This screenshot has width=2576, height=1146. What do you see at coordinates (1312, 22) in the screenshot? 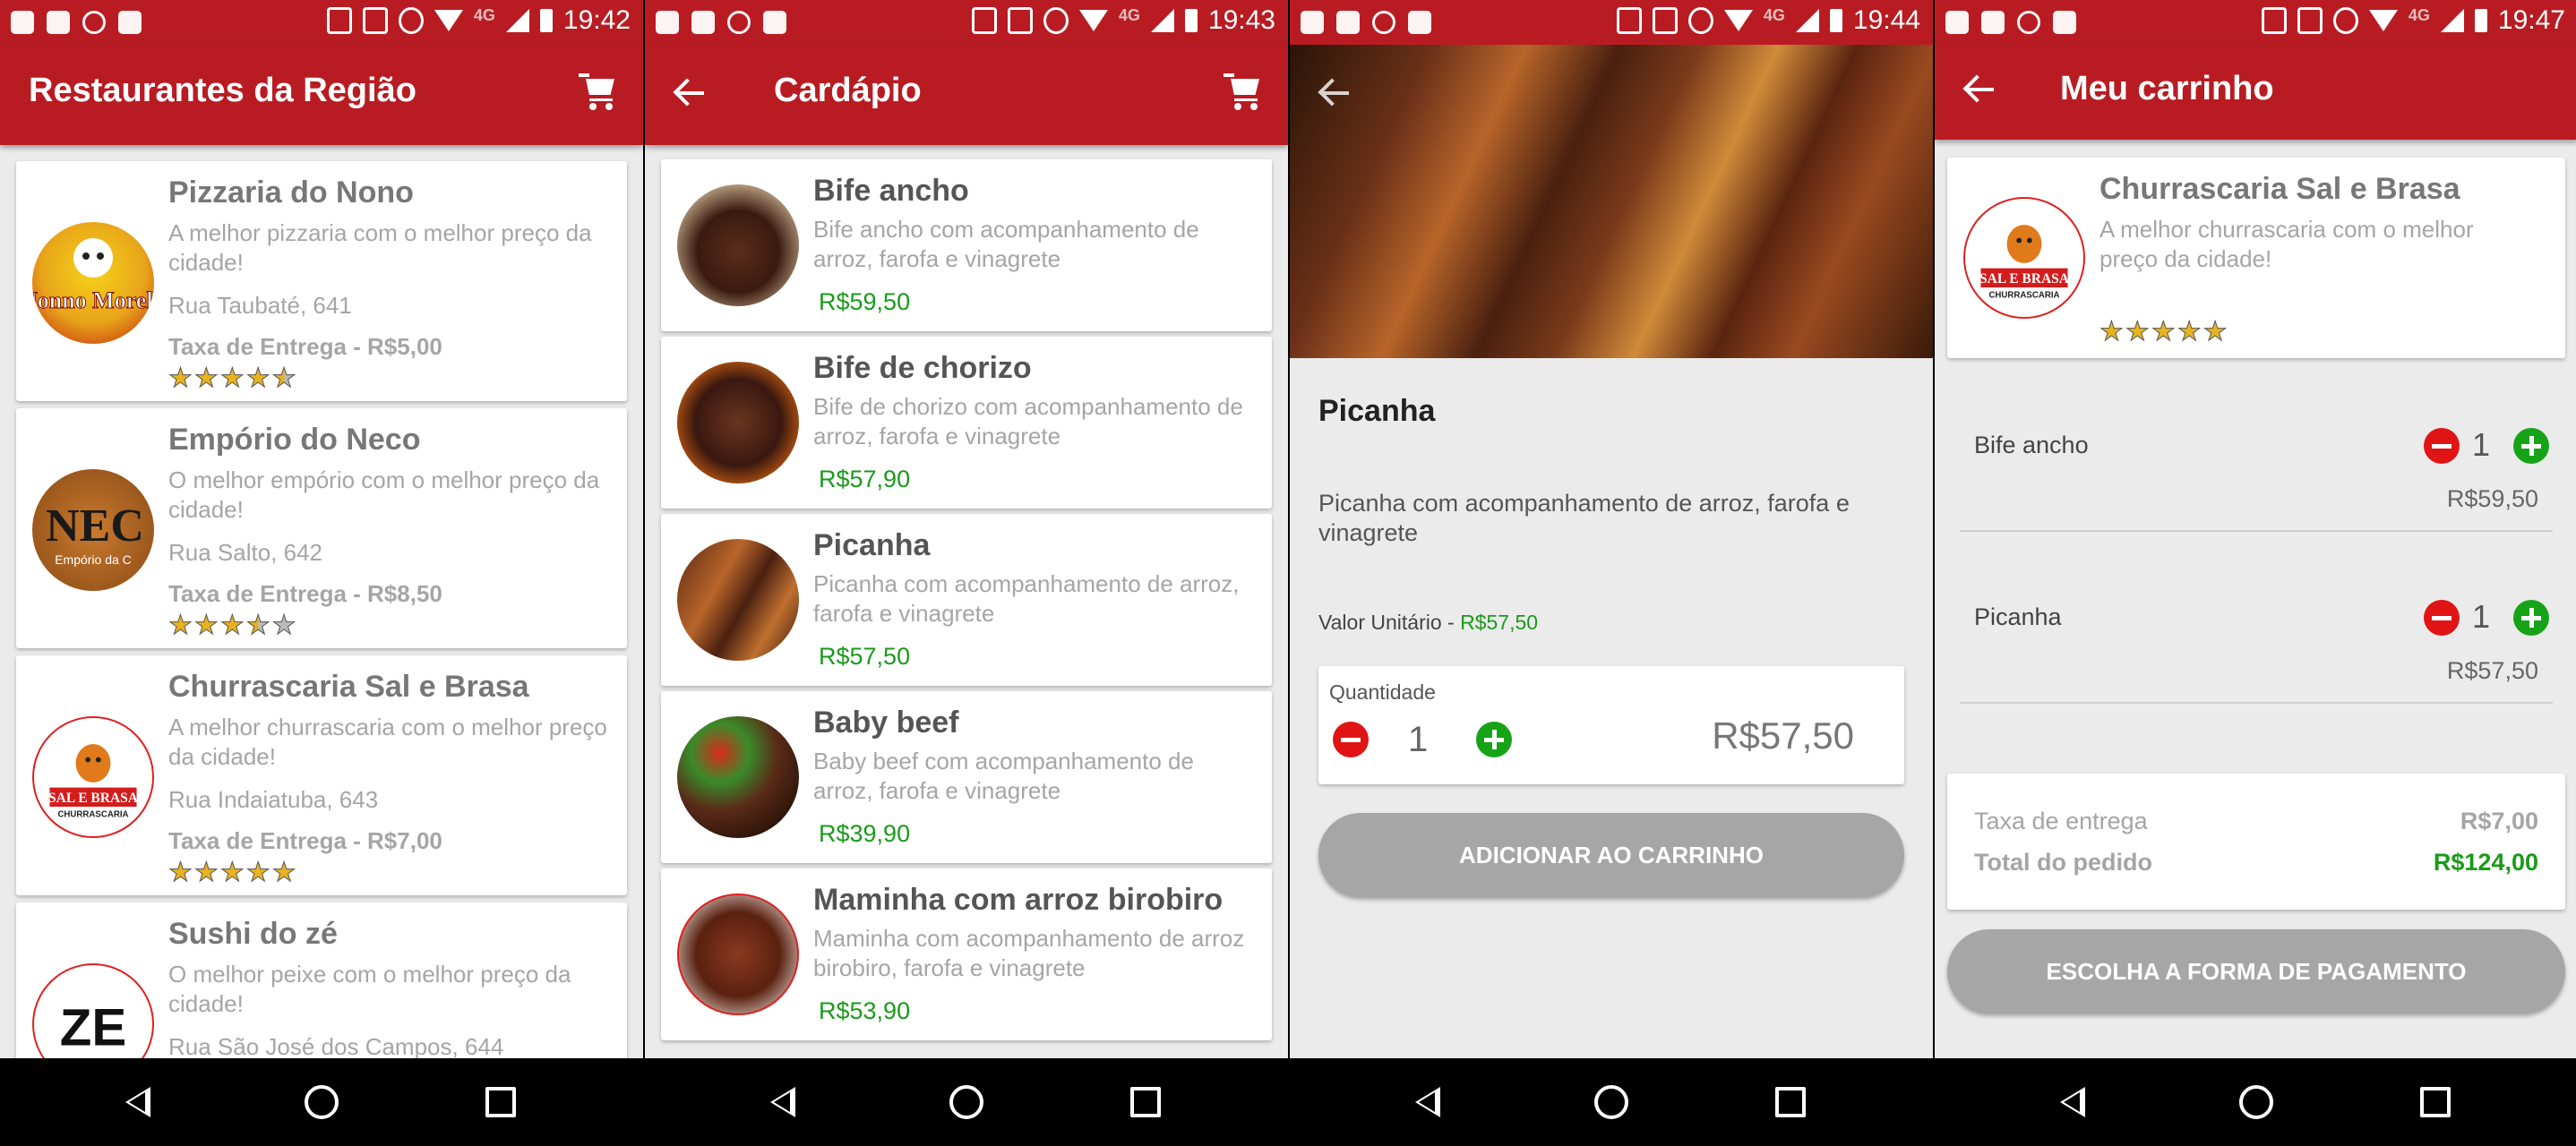
I see `message-icon` at bounding box center [1312, 22].